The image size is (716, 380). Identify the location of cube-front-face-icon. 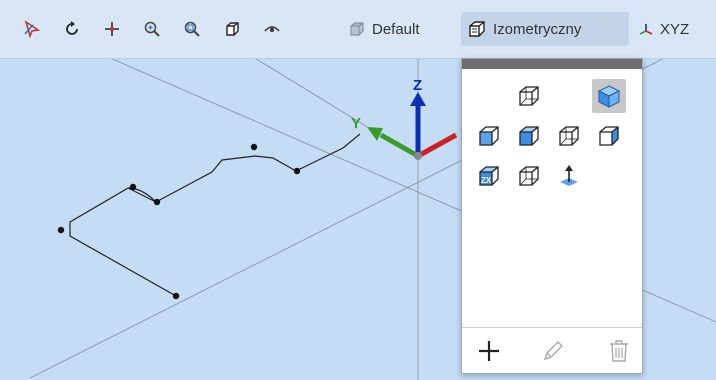
(489, 136).